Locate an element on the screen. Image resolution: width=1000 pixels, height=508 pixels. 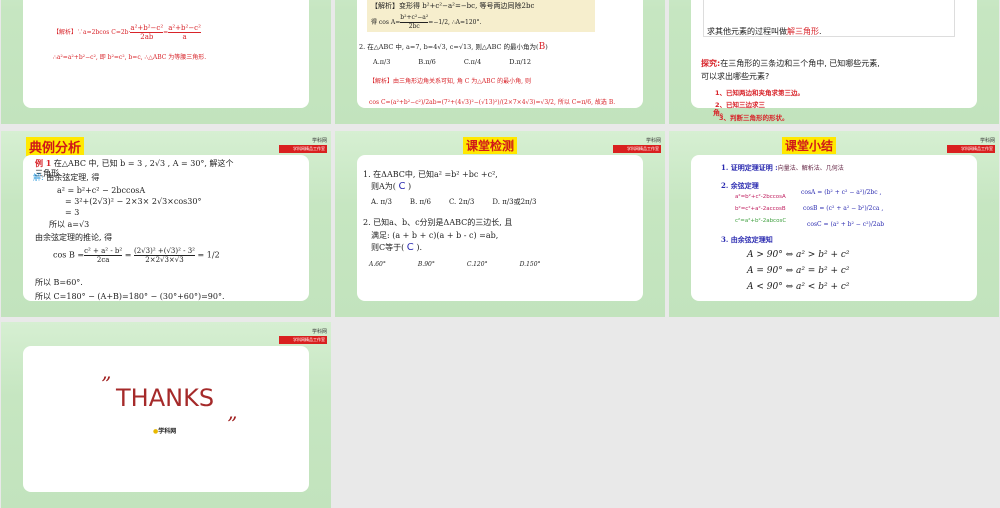
point-2: 2. 余弦定理 is located at coordinates (740, 185).